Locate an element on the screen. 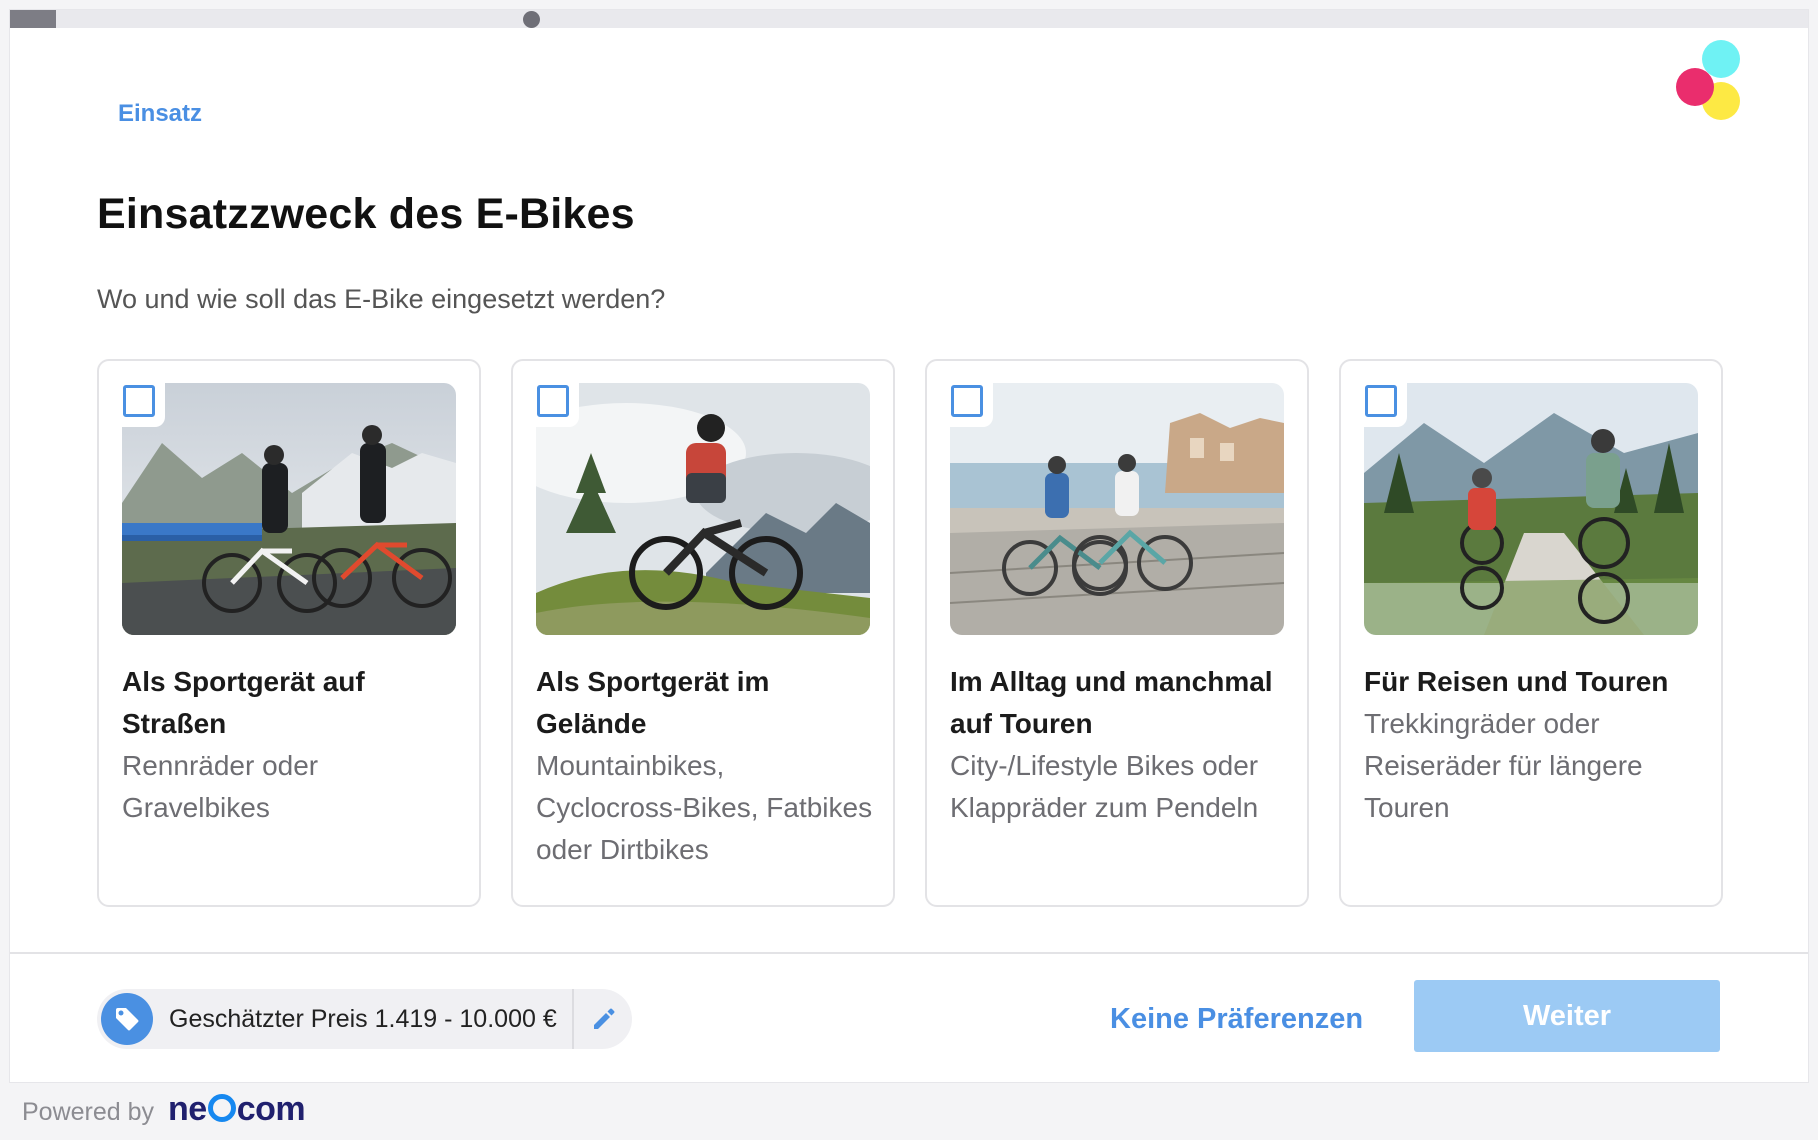 The width and height of the screenshot is (1818, 1140). next-button: Weiter is located at coordinates (1567, 1016).